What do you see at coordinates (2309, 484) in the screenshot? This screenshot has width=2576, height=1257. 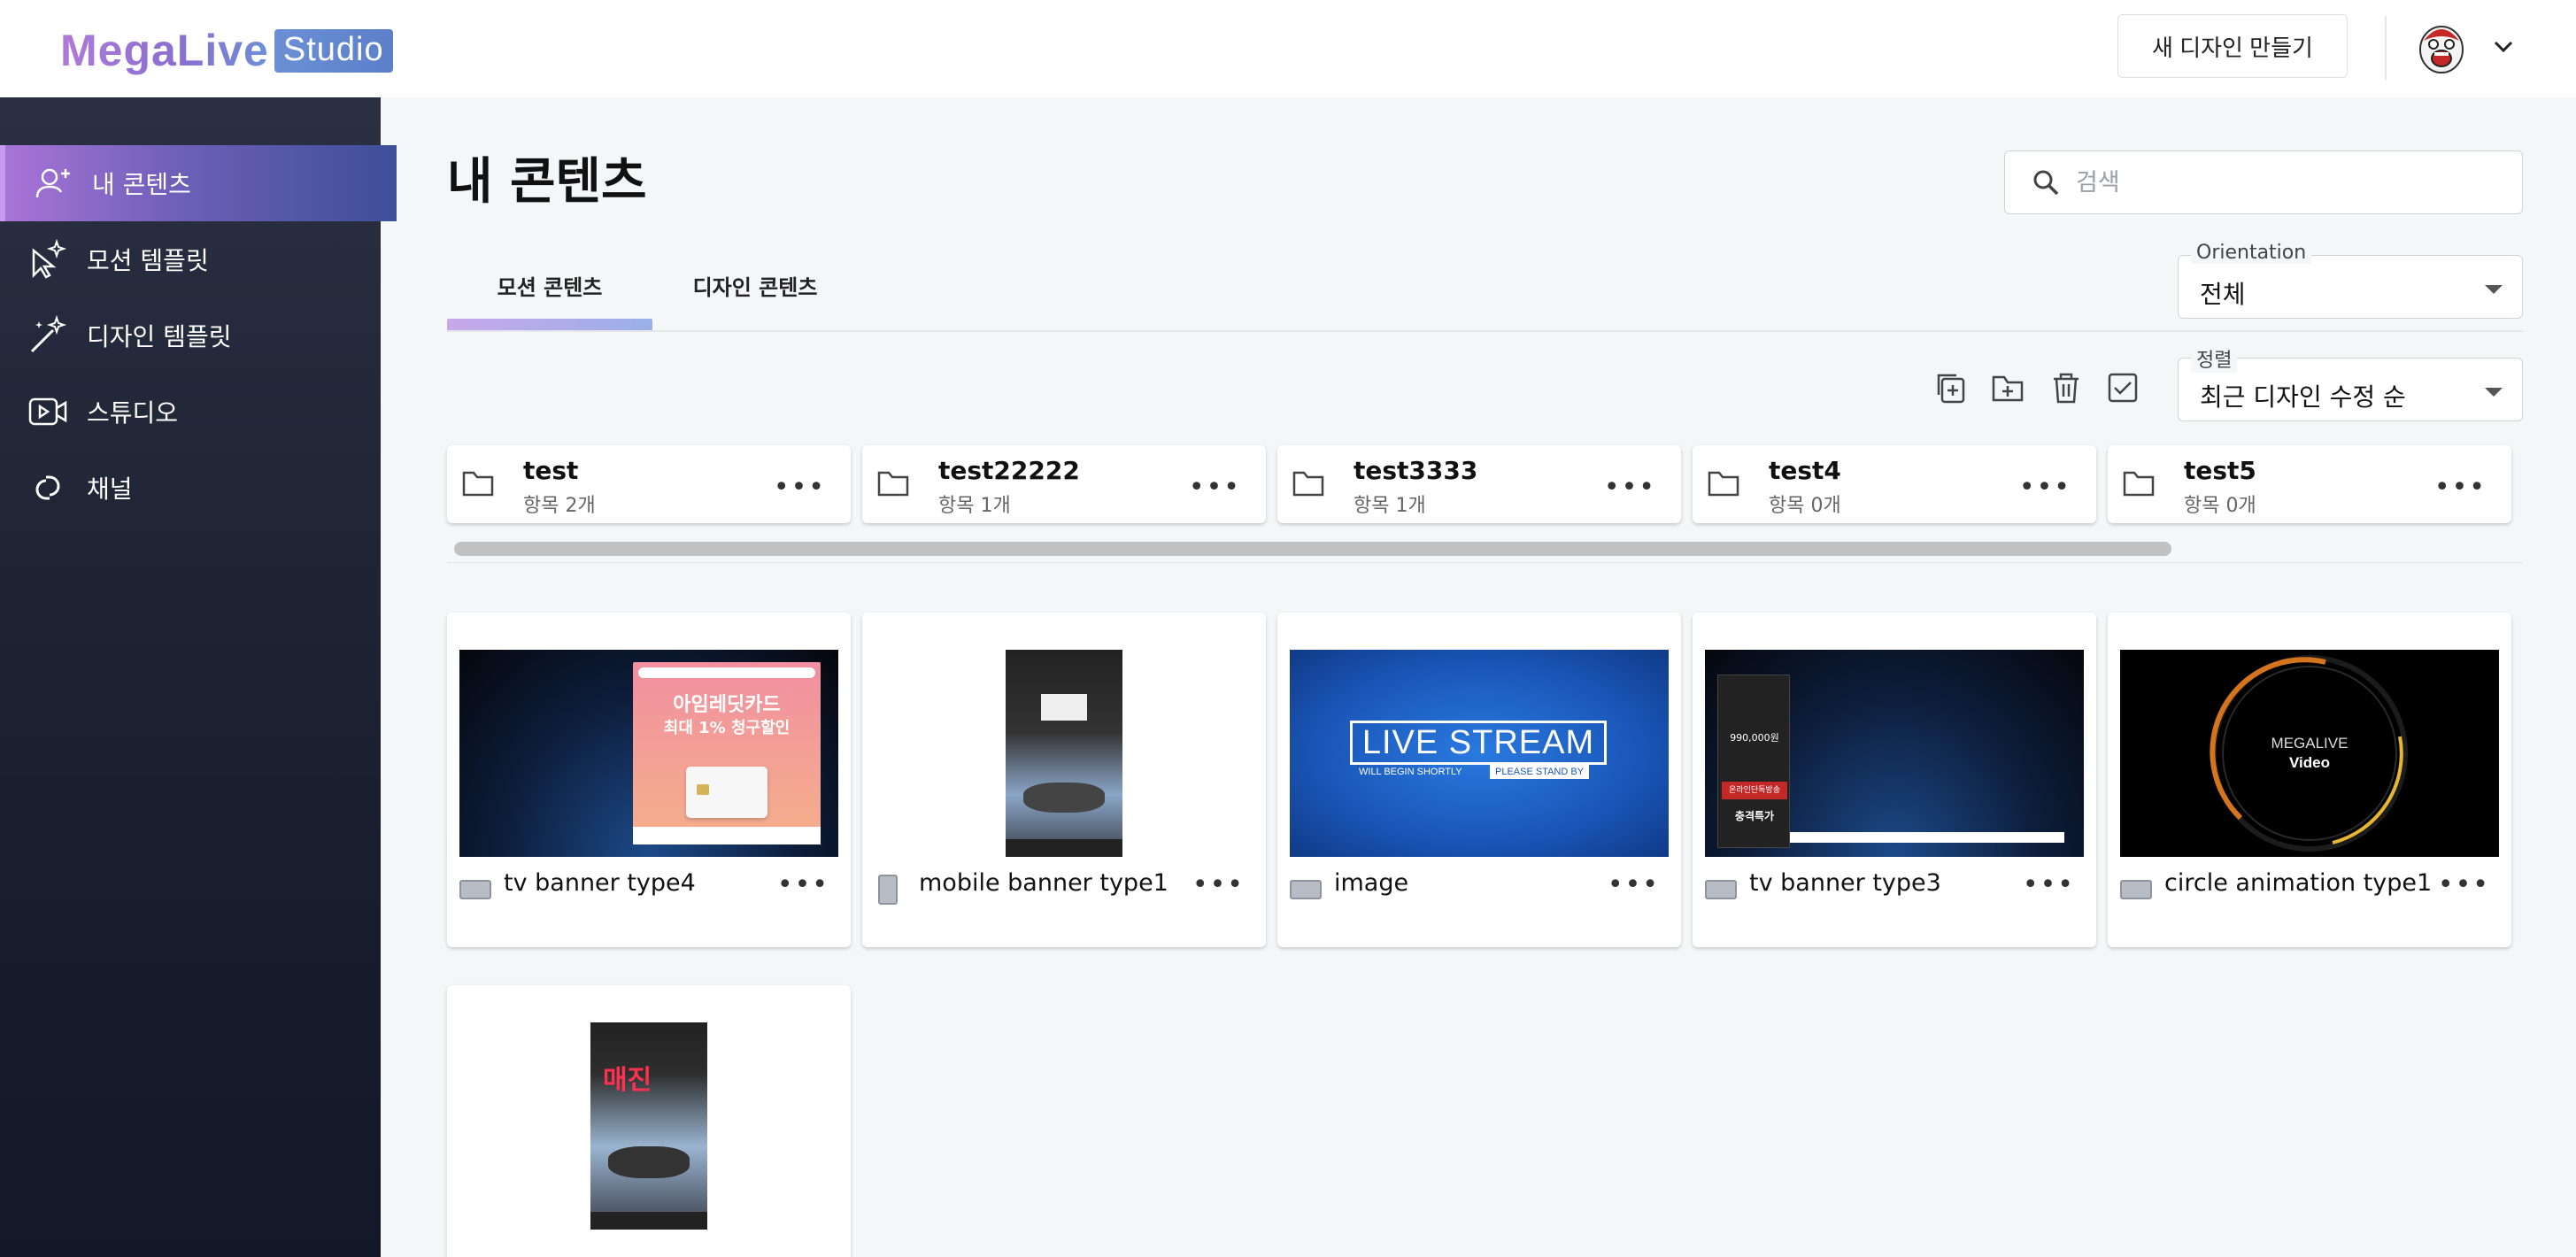 I see `folder-card: test5 항목 0개 •••` at bounding box center [2309, 484].